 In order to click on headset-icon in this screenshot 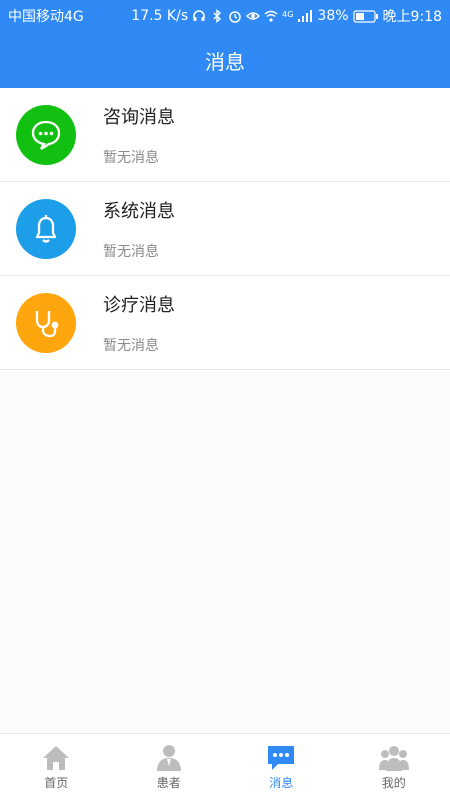, I will do `click(199, 15)`.